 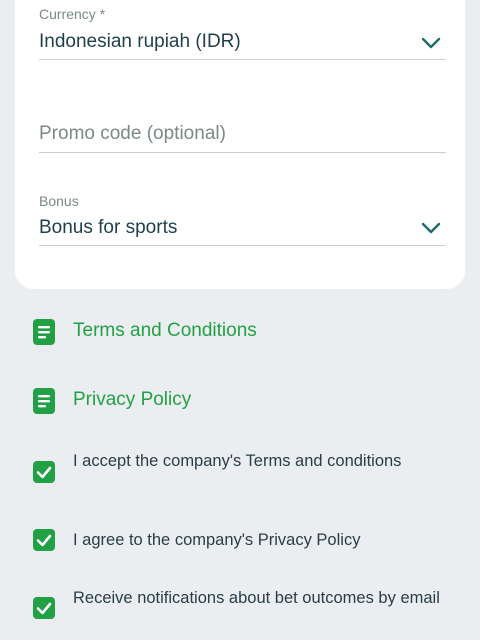 What do you see at coordinates (217, 540) in the screenshot?
I see `agree-privacy-label: I agree to the company's Privacy Policy` at bounding box center [217, 540].